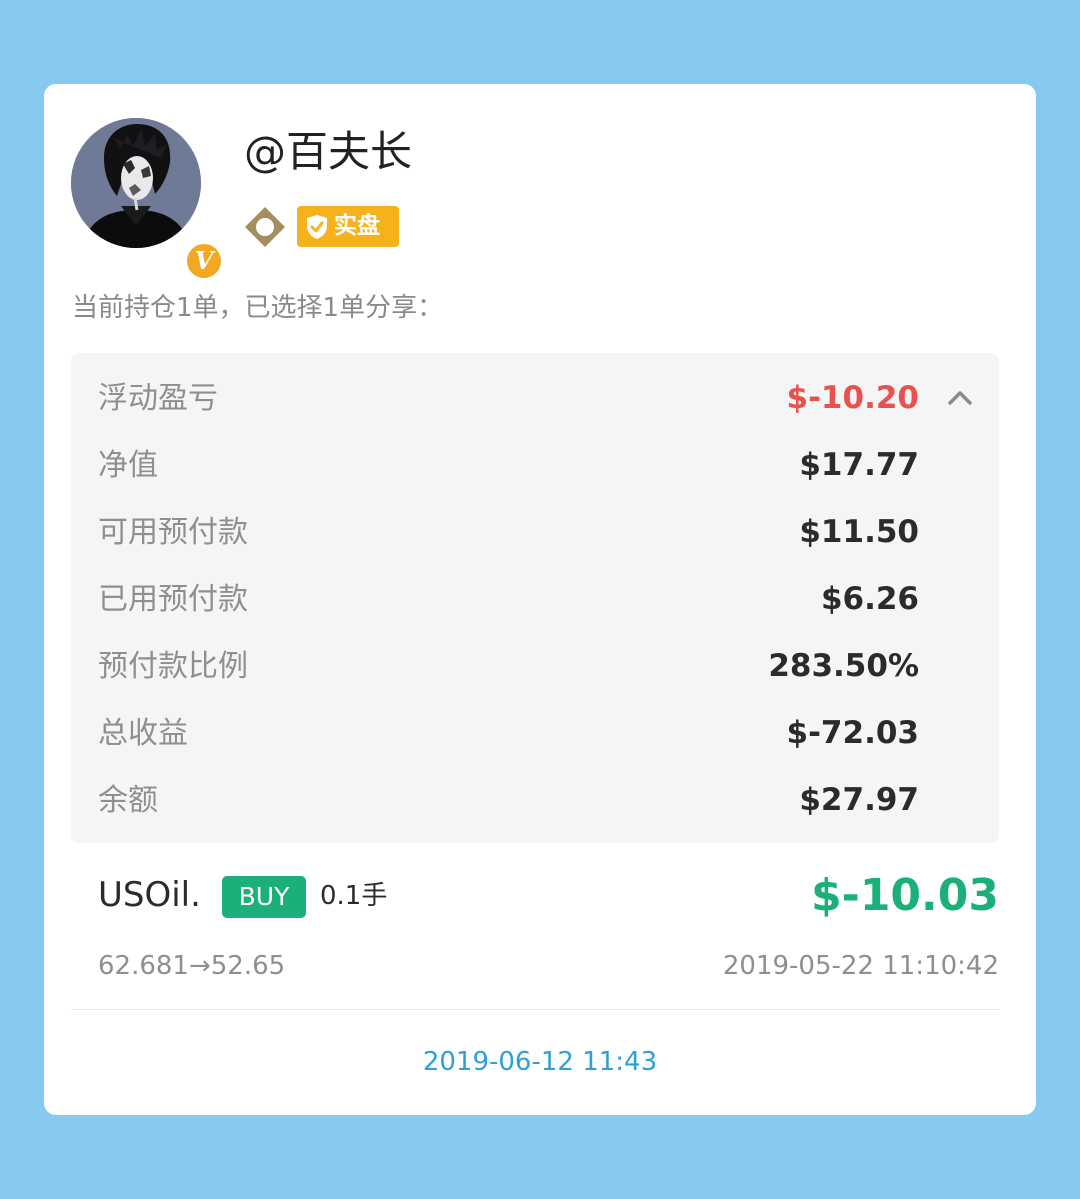 This screenshot has height=1199, width=1080. I want to click on stat-row-used-margin: 已用预付款 $6.26, so click(535, 599).